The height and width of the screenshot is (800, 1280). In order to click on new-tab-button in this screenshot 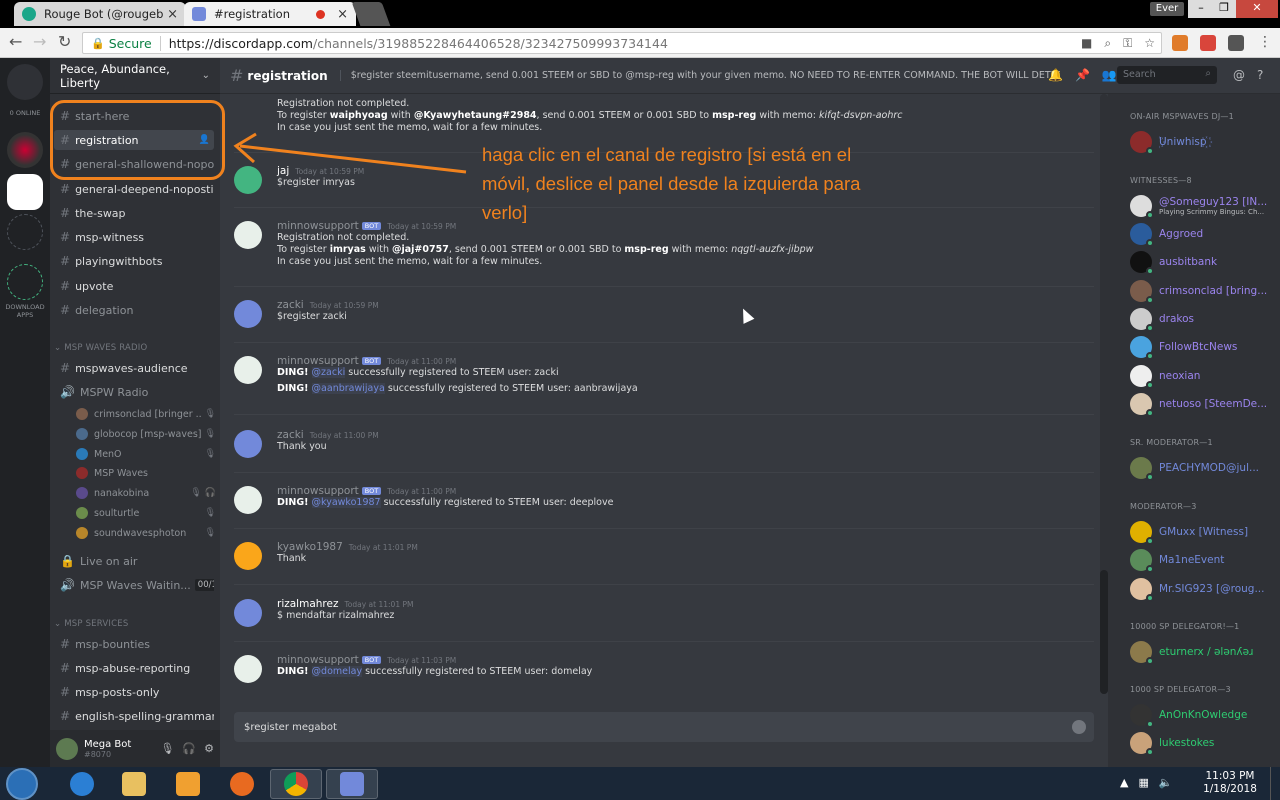, I will do `click(371, 14)`.